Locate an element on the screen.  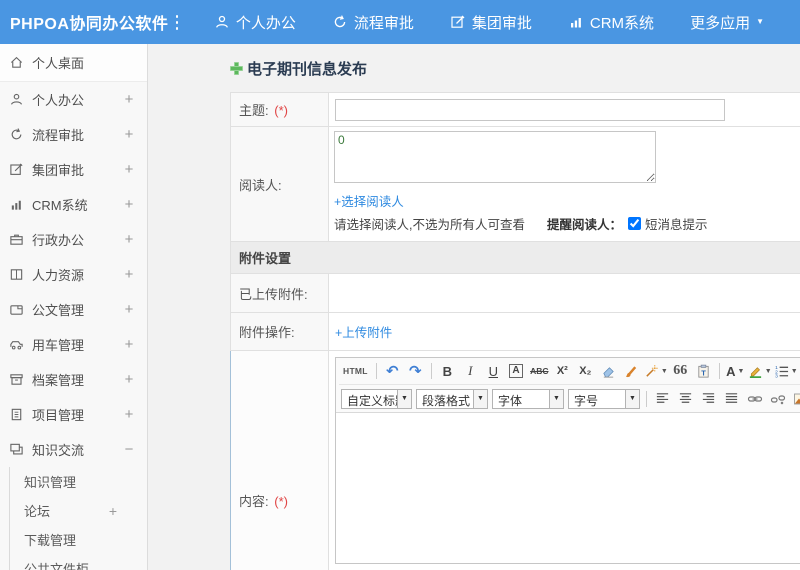
sidebar-item-vehicles: 用车管理 + is located at coordinates (73, 344).